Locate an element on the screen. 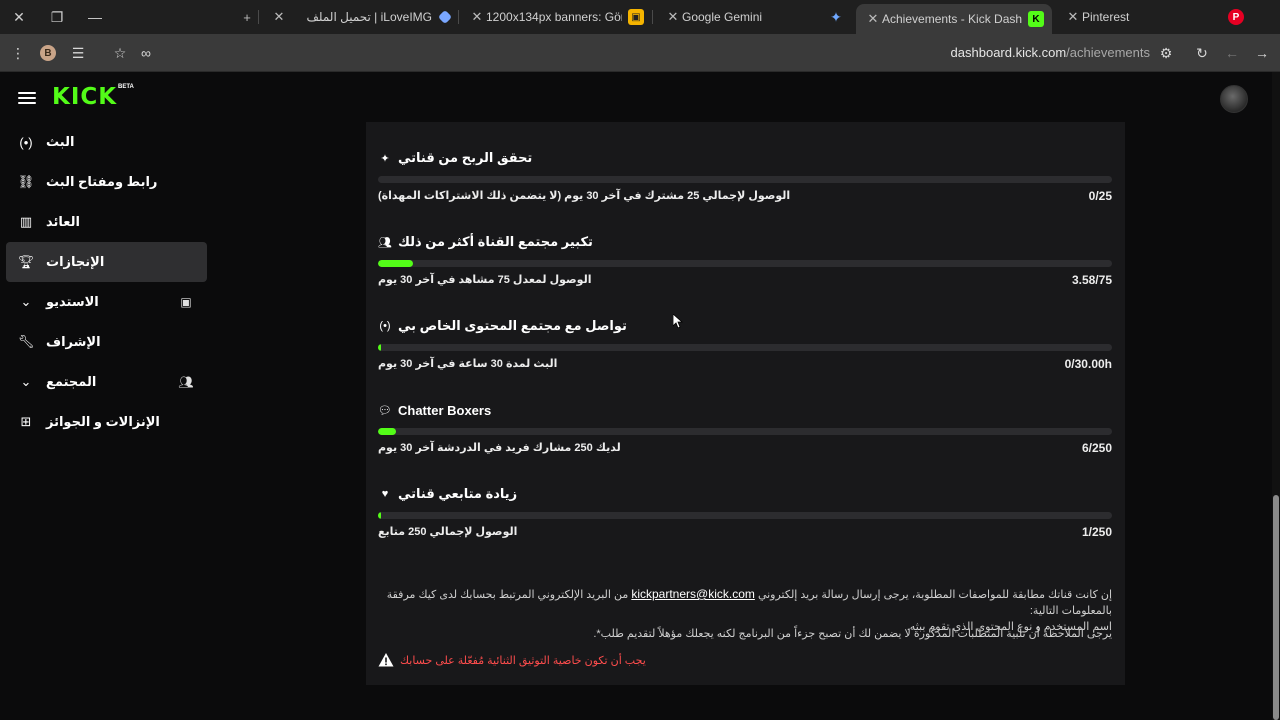 Image resolution: width=1280 pixels, height=720 pixels. sidebar-item-label: رابط ومفتاح البث is located at coordinates (102, 181).